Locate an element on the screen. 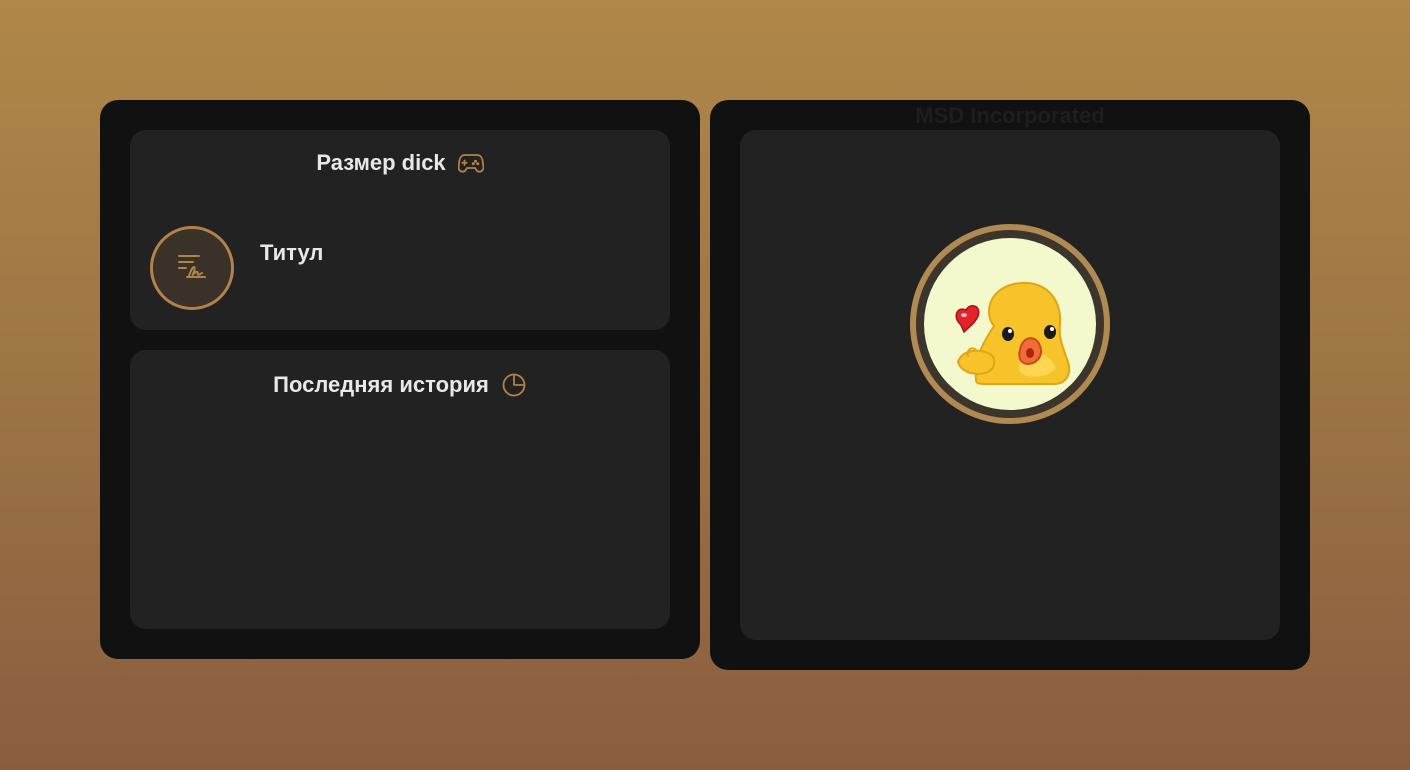  dick-size-card-header: Размер dick is located at coordinates (400, 163).